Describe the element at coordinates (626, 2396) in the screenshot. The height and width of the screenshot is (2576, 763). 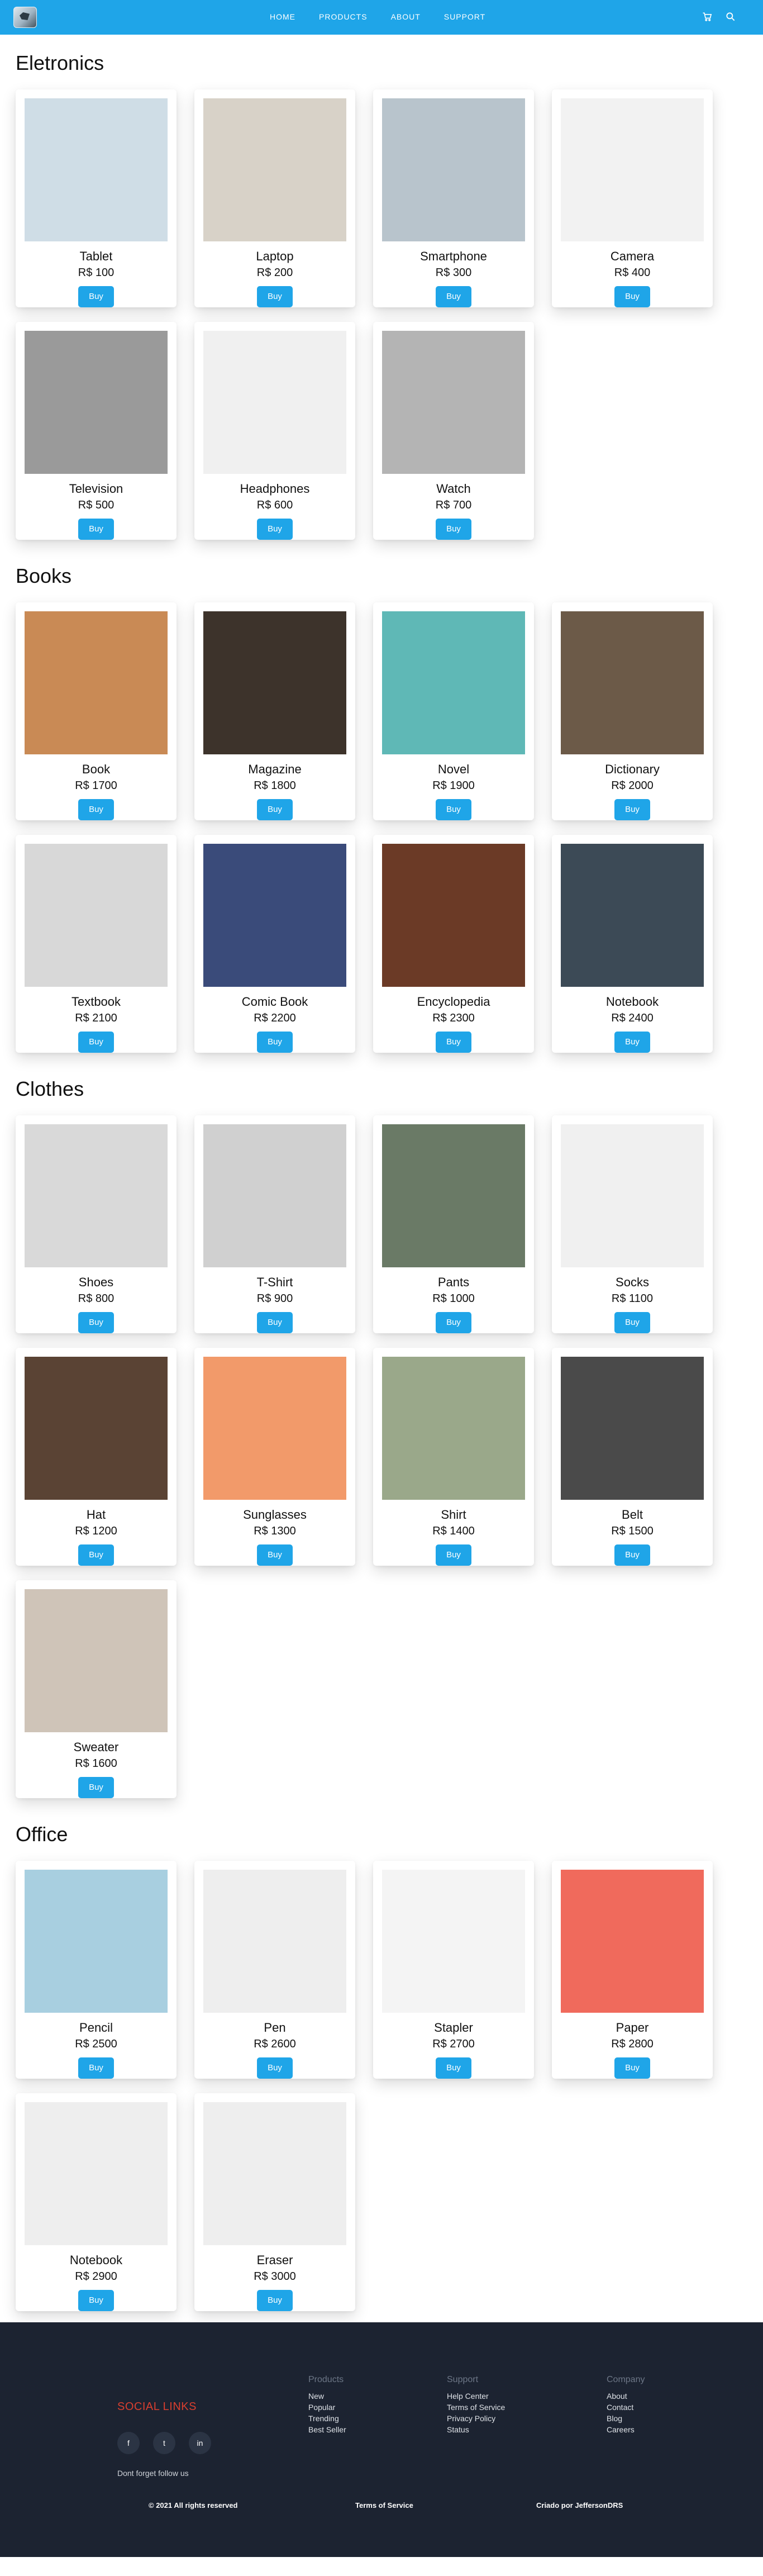
I see `footer-link: About` at that location.